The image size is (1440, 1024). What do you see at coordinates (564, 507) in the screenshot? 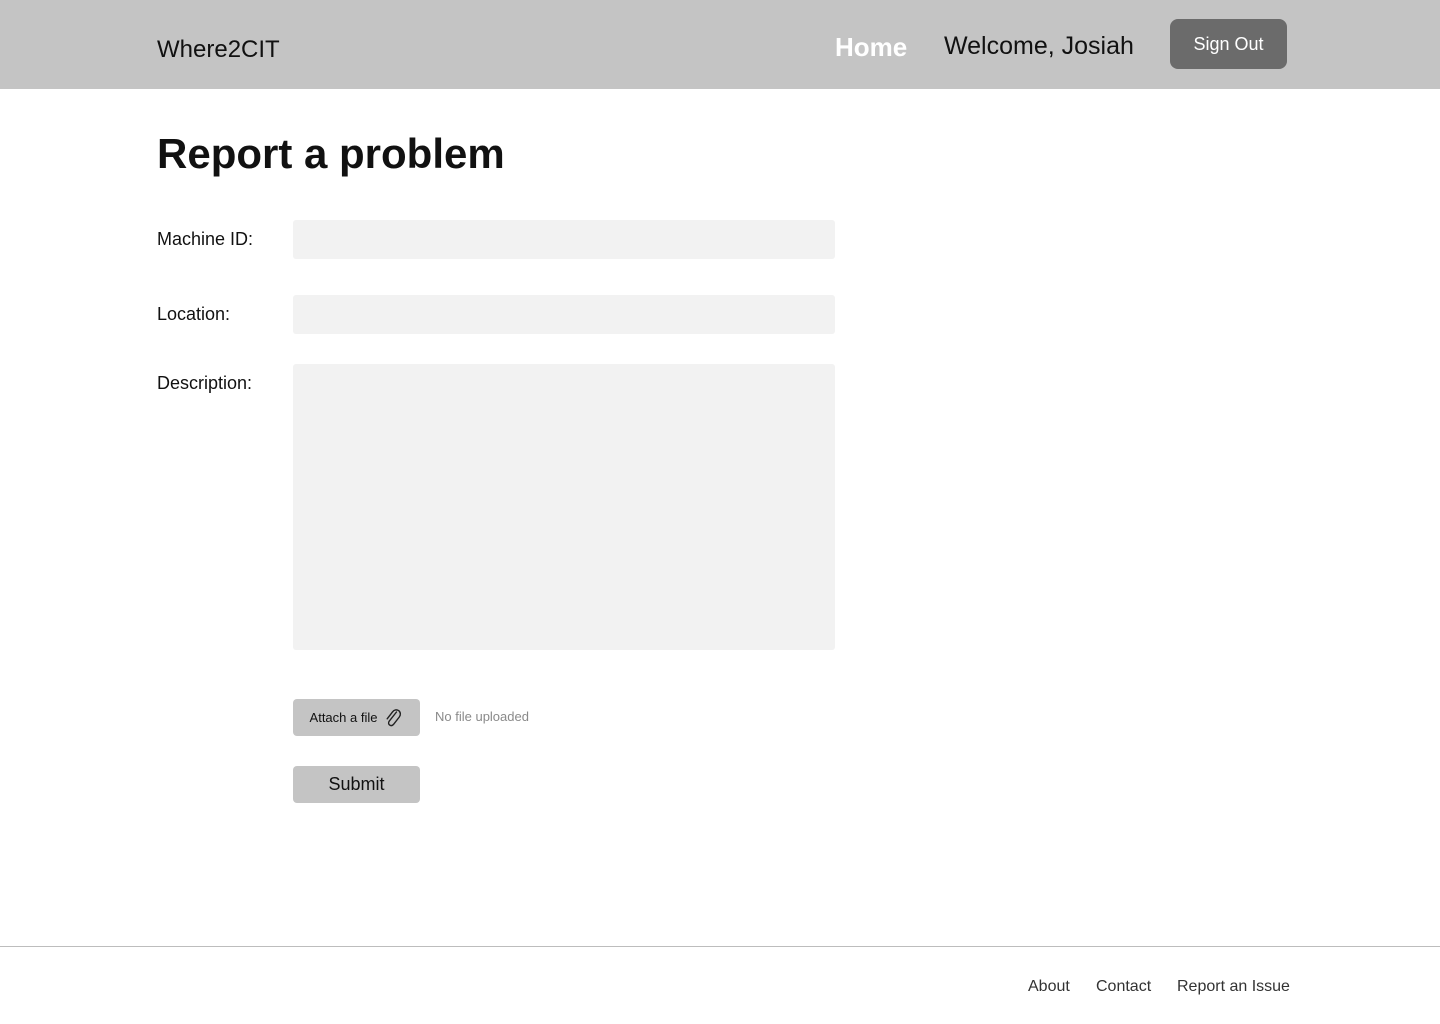
I see `description-textarea` at bounding box center [564, 507].